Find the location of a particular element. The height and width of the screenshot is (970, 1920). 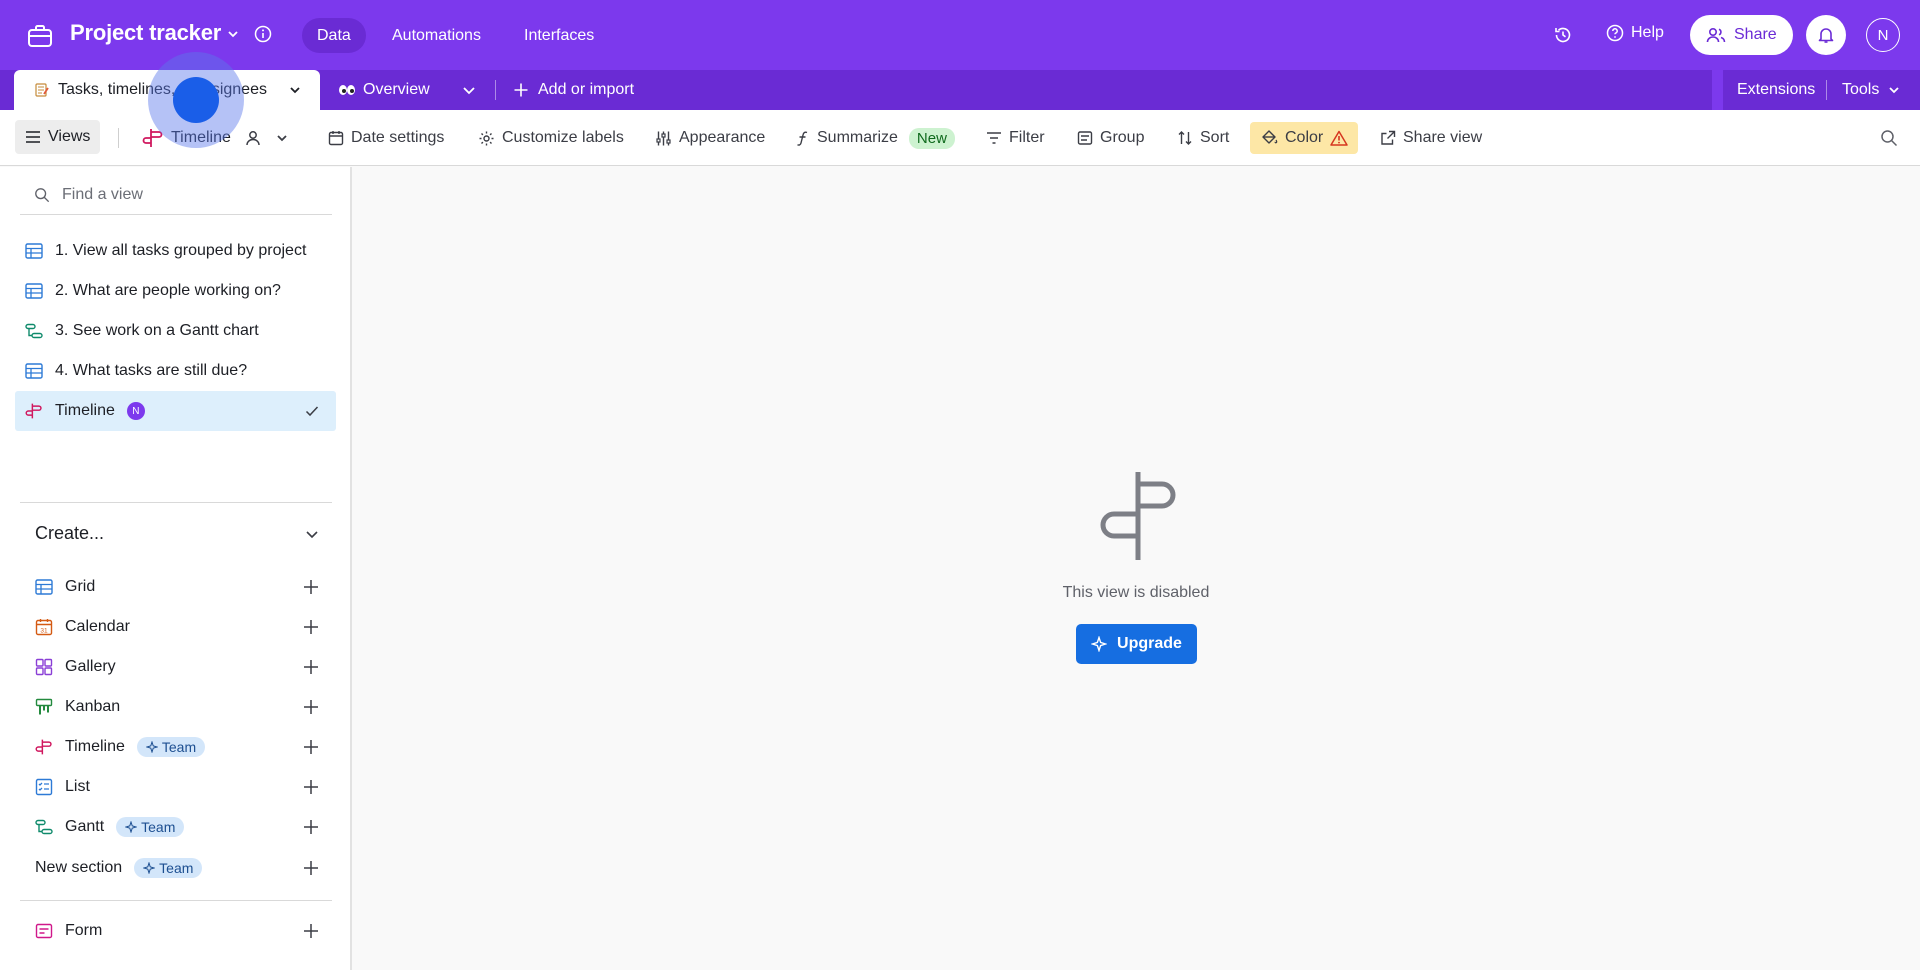

gantt-icon is located at coordinates (34, 331).